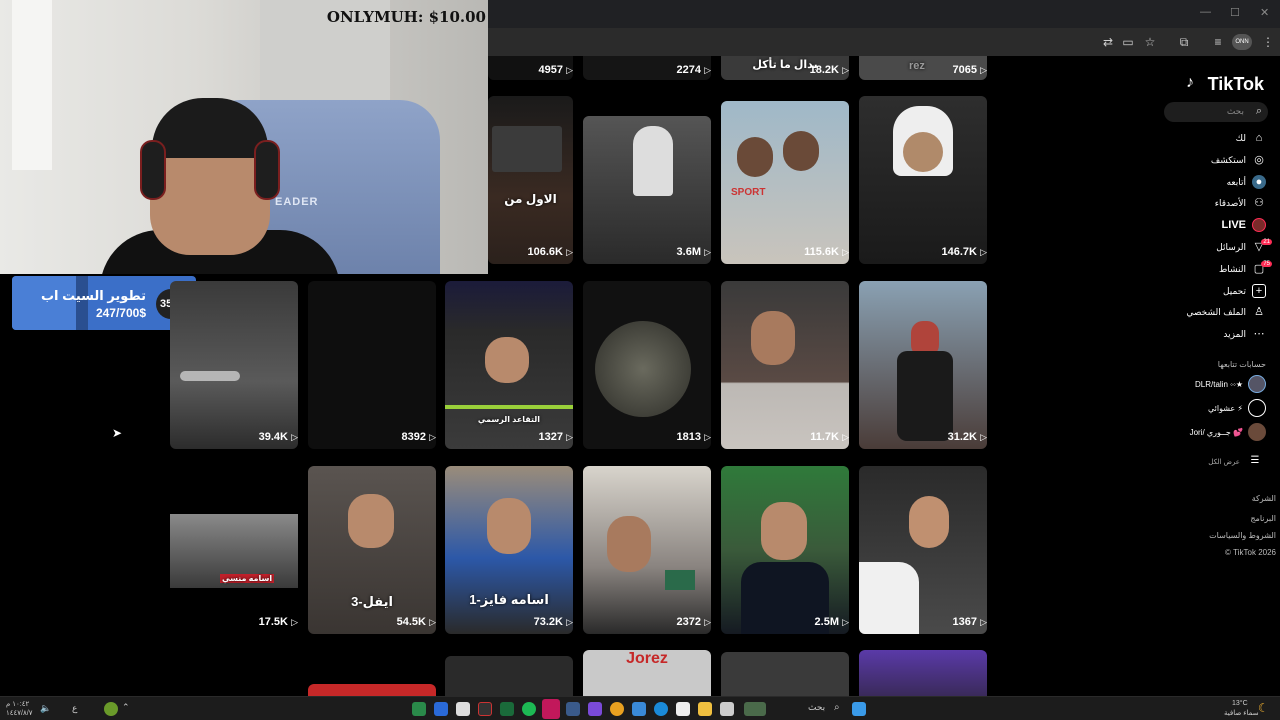  What do you see at coordinates (1236, 84) in the screenshot?
I see `tiktok-logo: TikTok` at bounding box center [1236, 84].